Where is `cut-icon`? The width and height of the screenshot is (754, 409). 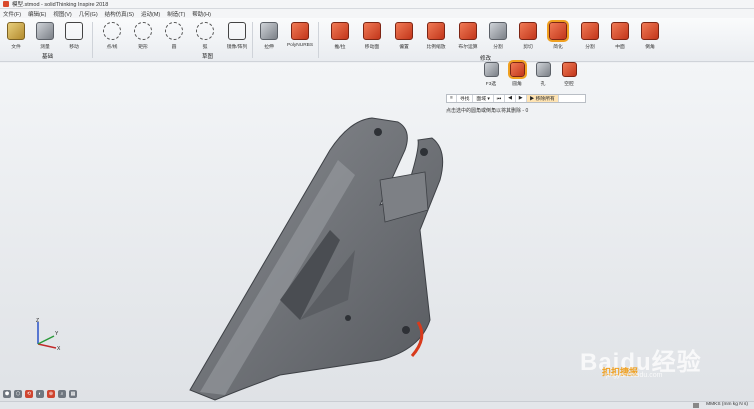
cut-icon is located at coordinates (528, 31).